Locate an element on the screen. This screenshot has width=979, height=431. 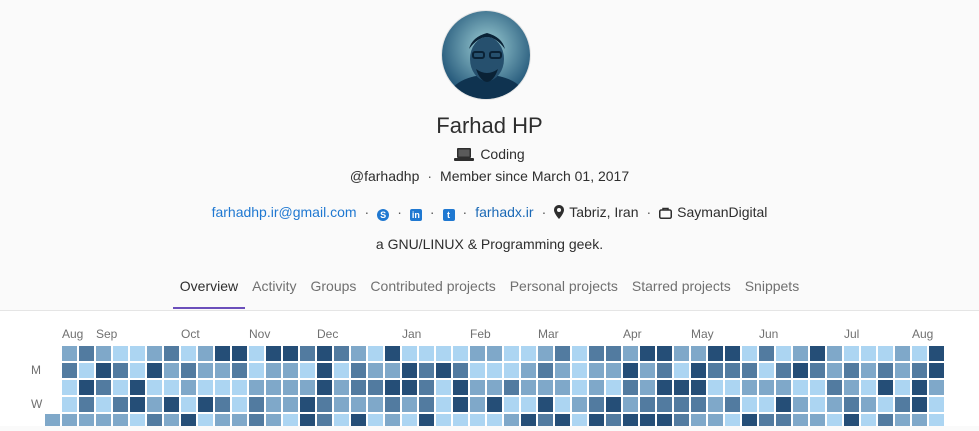
avatar is located at coordinates (486, 55).